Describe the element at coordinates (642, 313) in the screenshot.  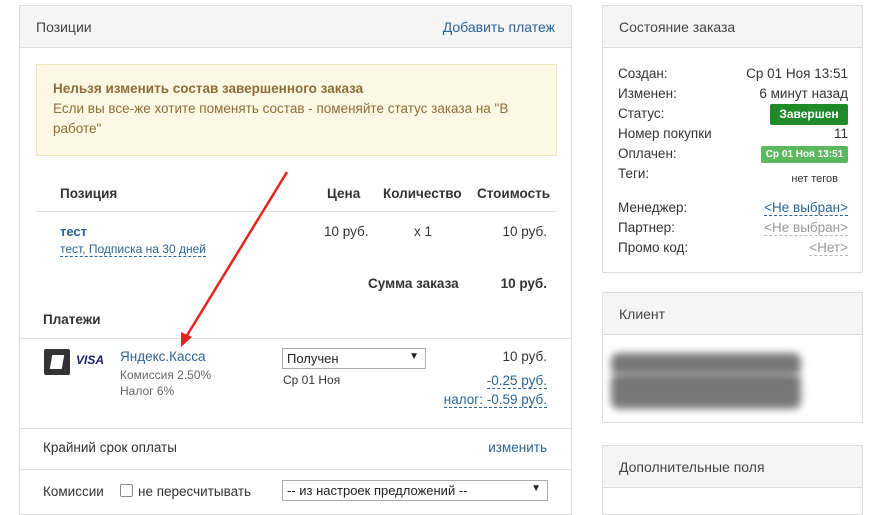
I see `client-title: Клиент` at that location.